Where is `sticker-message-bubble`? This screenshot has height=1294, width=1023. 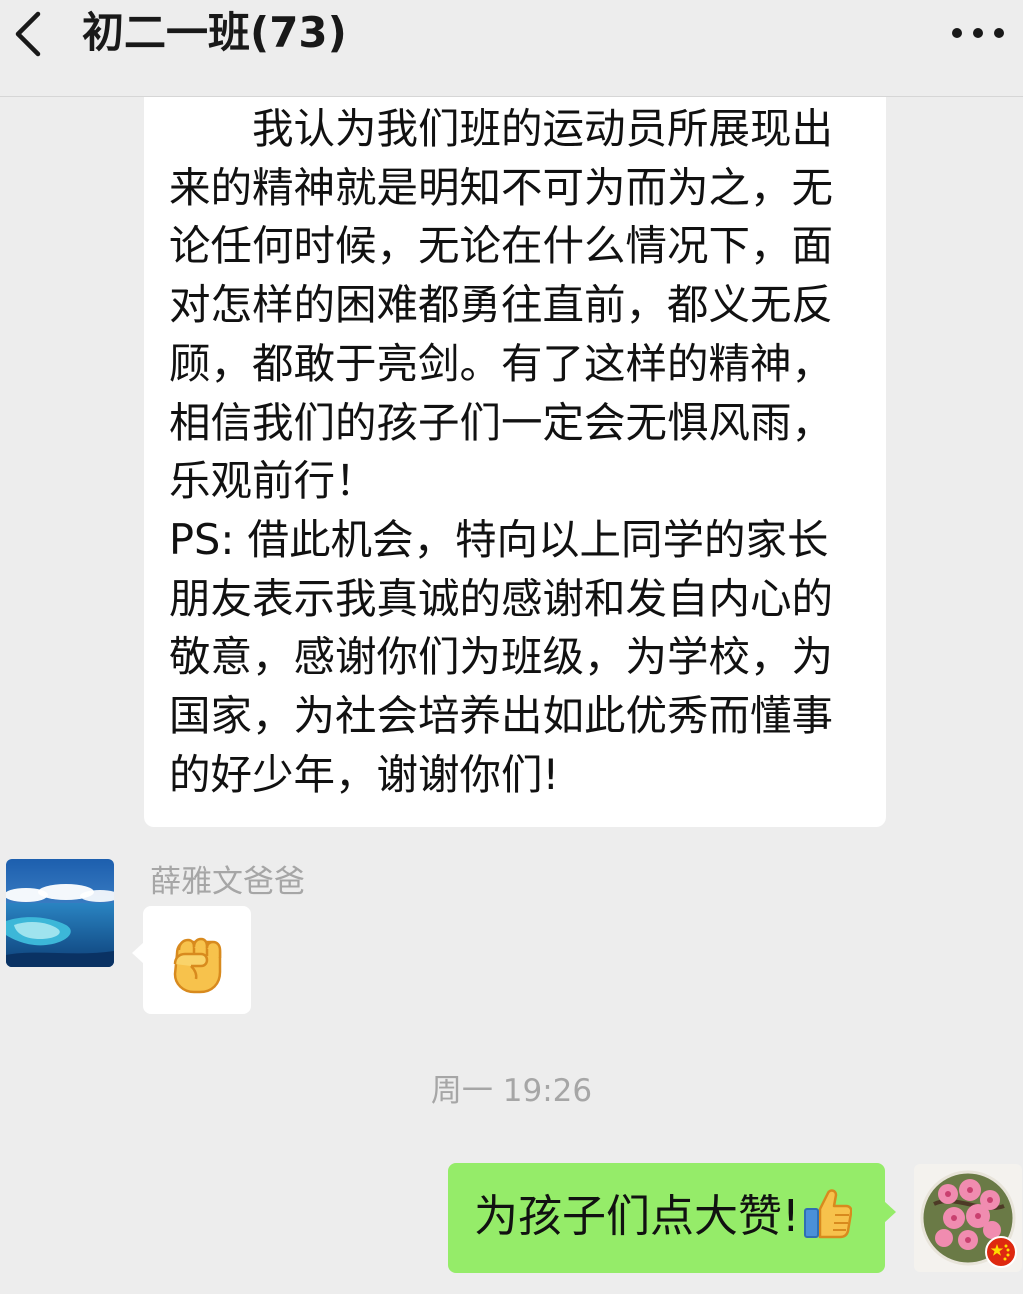
sticker-message-bubble is located at coordinates (191, 960).